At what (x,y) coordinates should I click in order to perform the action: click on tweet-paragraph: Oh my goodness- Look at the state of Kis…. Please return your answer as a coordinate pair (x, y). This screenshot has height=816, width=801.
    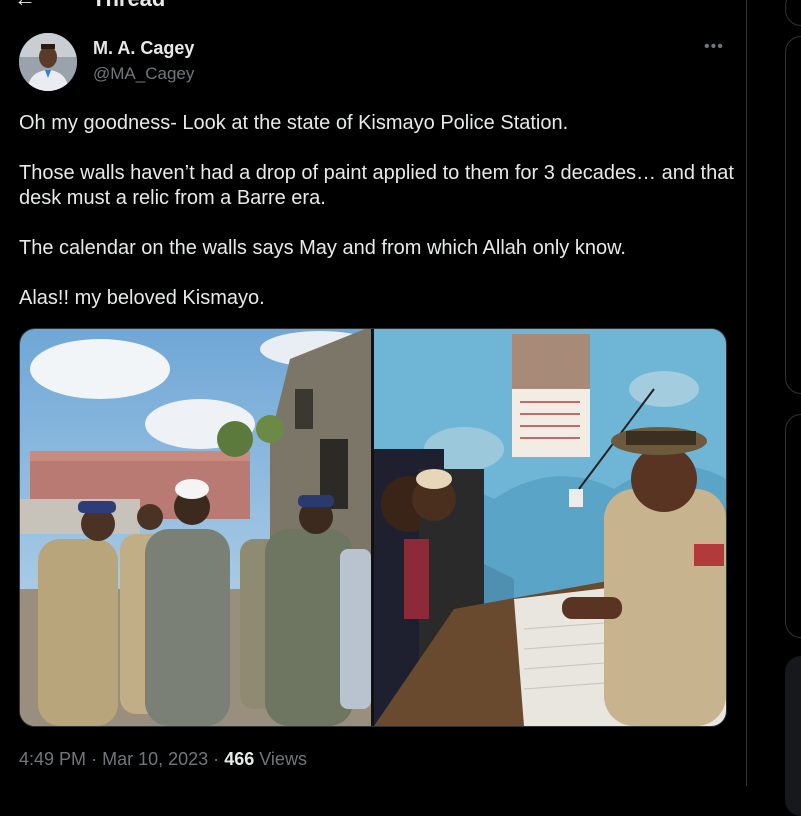
    Looking at the image, I should click on (294, 123).